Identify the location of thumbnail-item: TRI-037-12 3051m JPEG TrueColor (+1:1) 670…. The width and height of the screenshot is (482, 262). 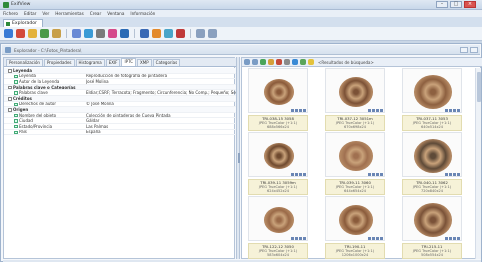
(355, 100).